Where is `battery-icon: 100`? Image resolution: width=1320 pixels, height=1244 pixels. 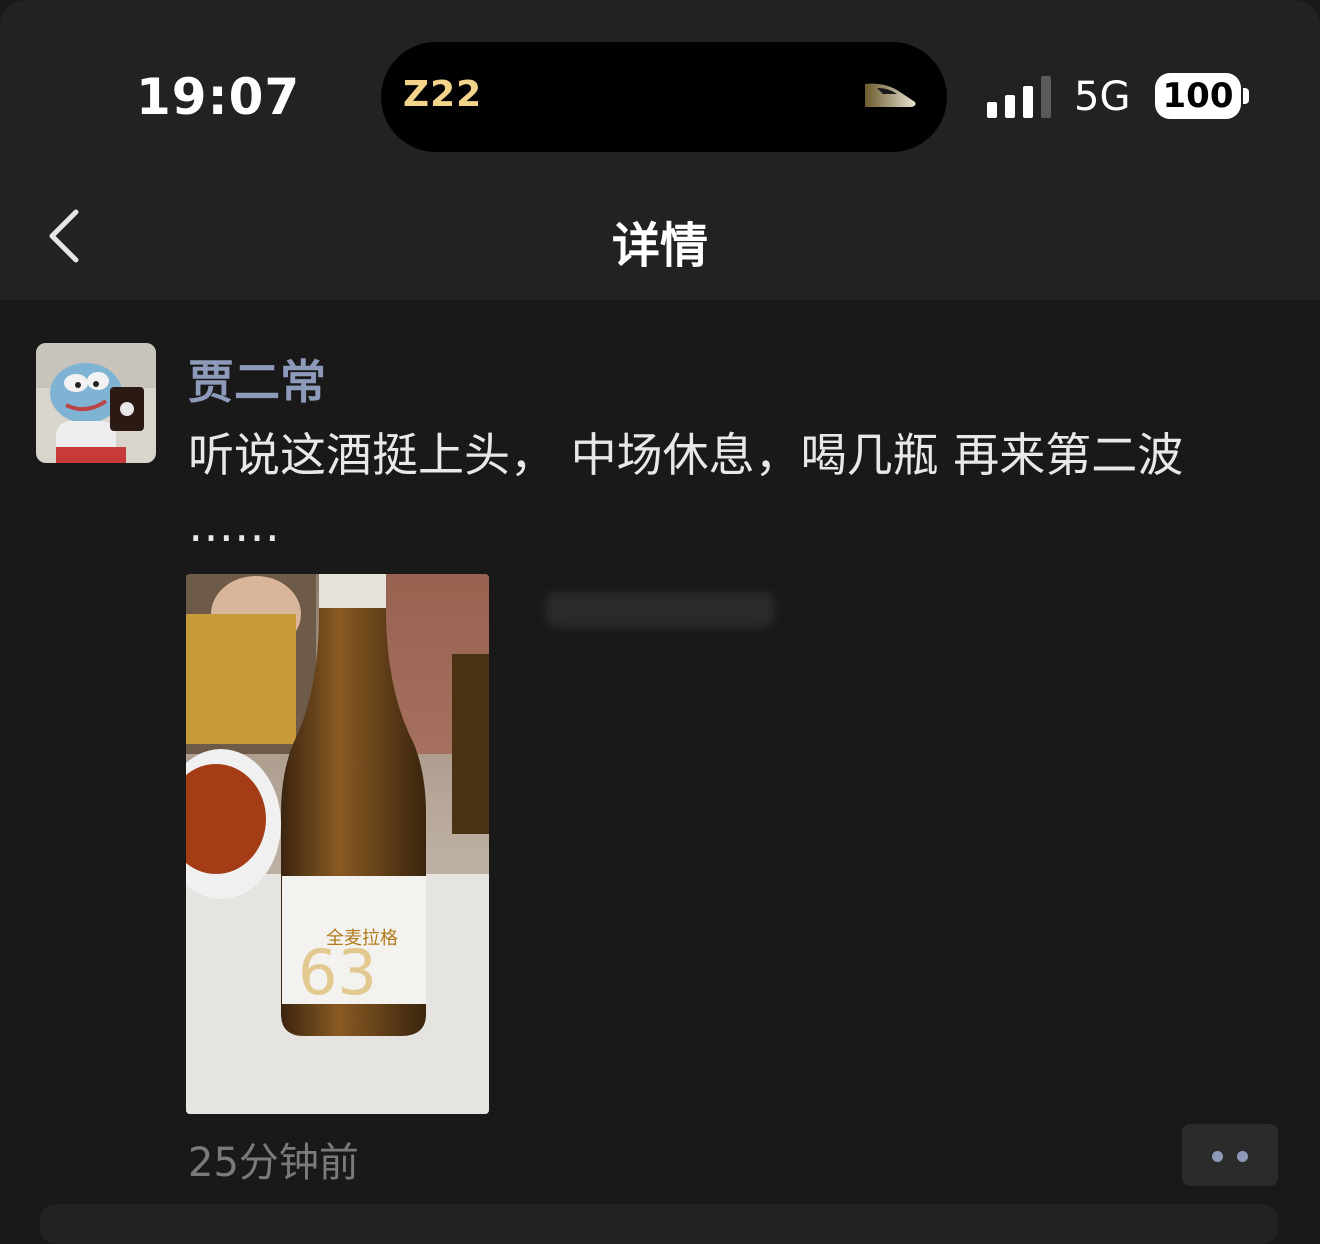
battery-icon: 100 is located at coordinates (1198, 96).